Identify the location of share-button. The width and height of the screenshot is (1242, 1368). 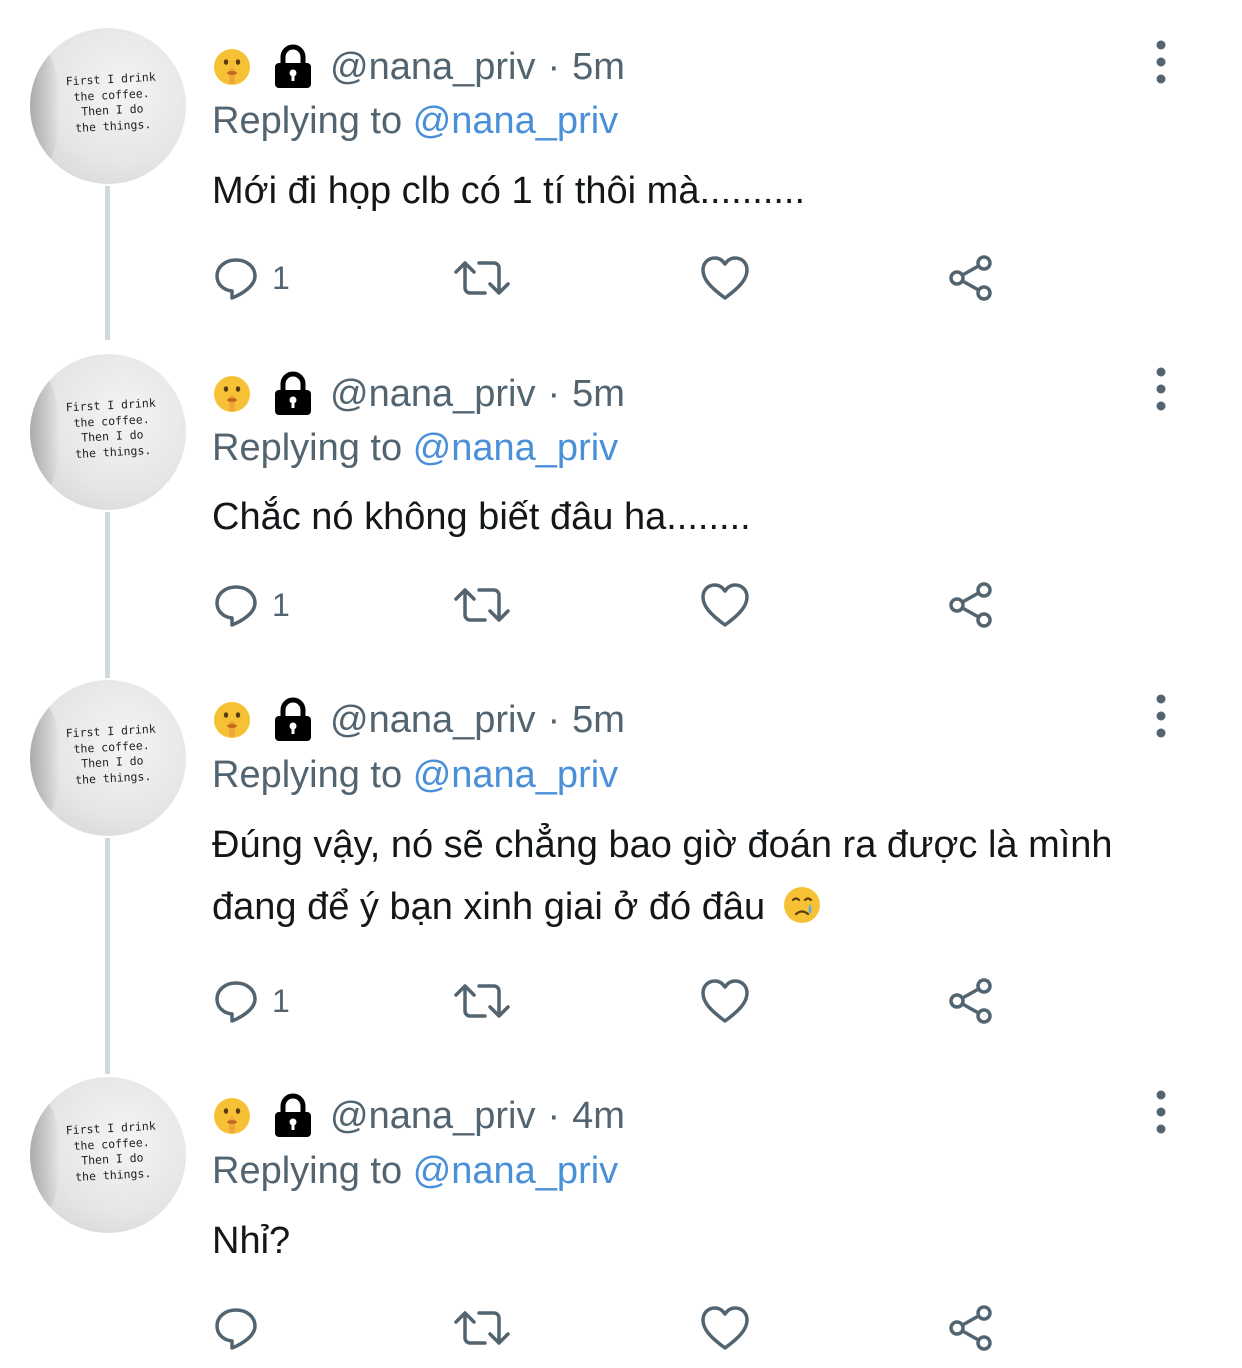
(971, 1328).